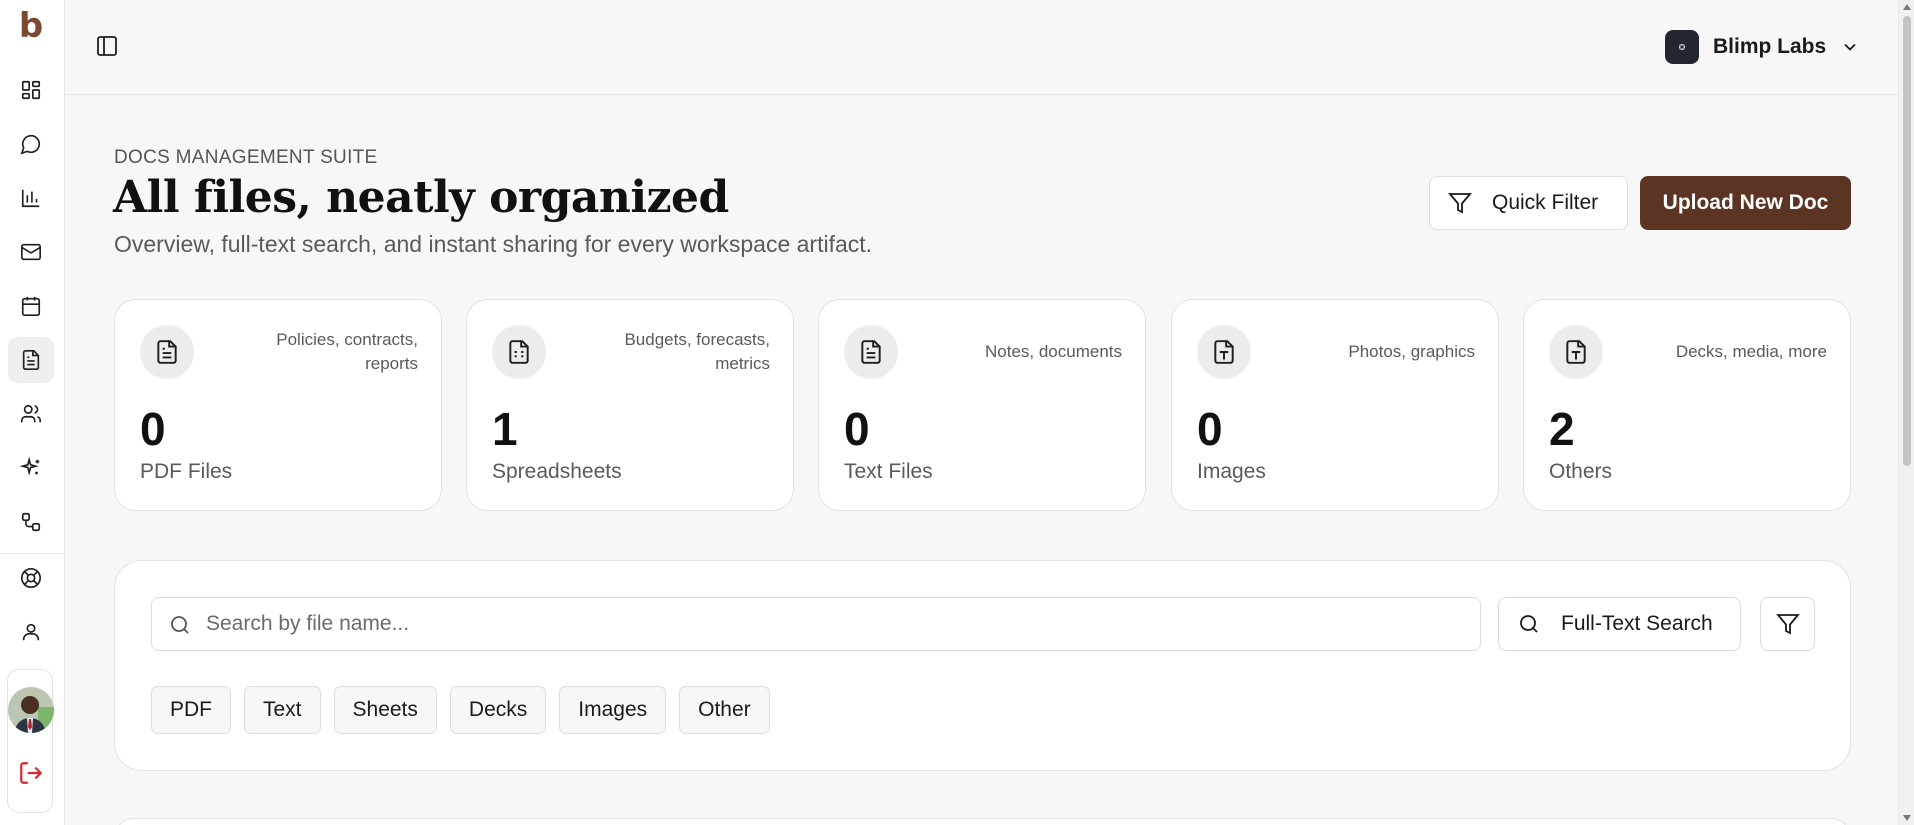 The image size is (1914, 825). What do you see at coordinates (981, 47) in the screenshot?
I see `topbar: Blimp Labs` at bounding box center [981, 47].